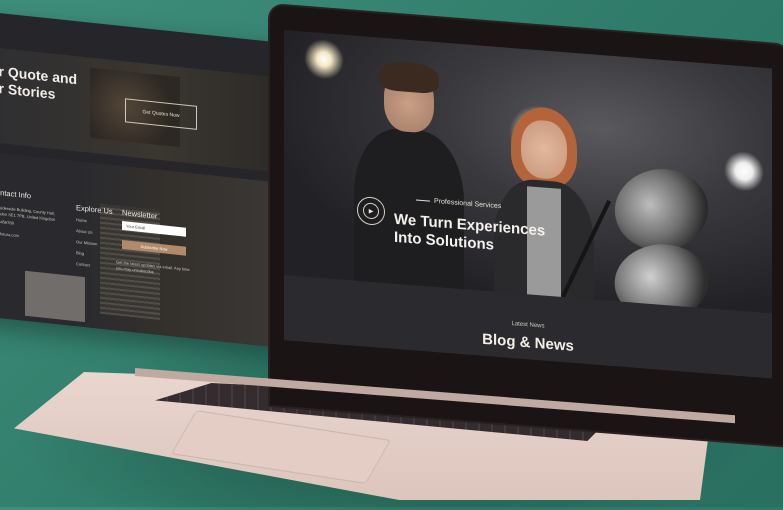 This screenshot has width=783, height=510. I want to click on photographer-woman, so click(544, 219).